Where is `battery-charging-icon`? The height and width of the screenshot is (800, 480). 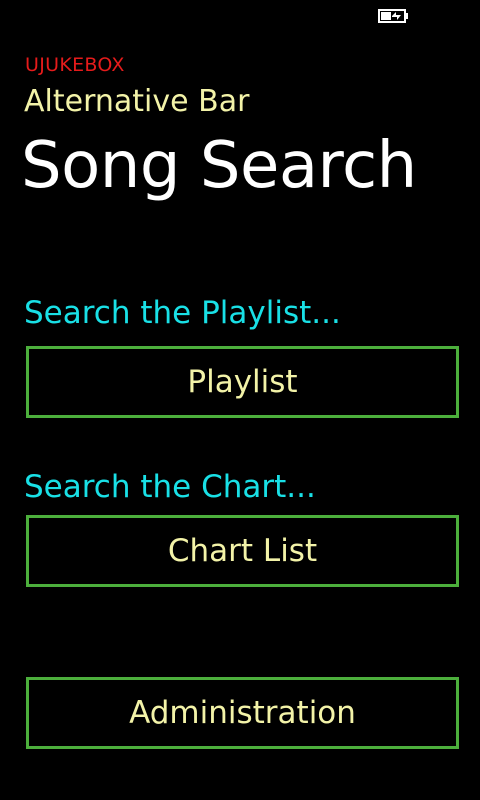 battery-charging-icon is located at coordinates (395, 16).